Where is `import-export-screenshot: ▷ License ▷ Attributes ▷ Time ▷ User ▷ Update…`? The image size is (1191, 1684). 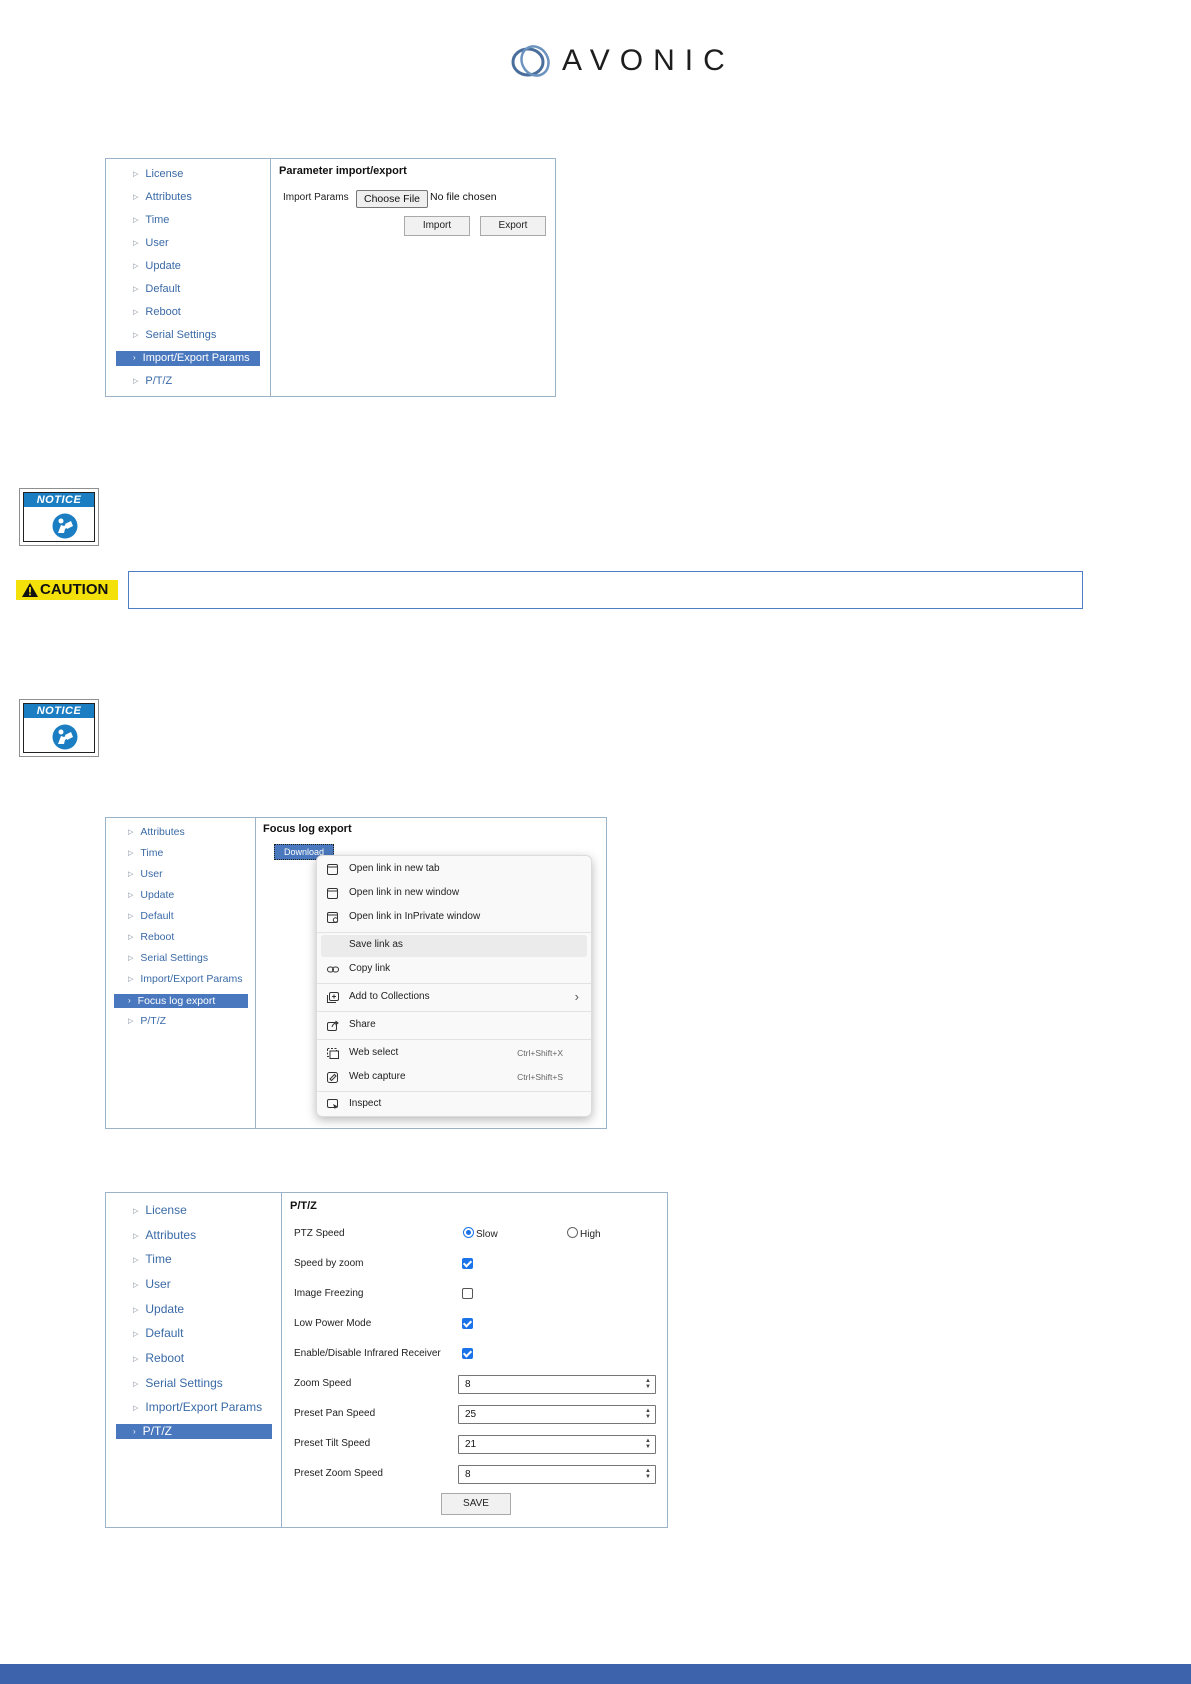 import-export-screenshot: ▷ License ▷ Attributes ▷ Time ▷ User ▷ Update… is located at coordinates (330, 277).